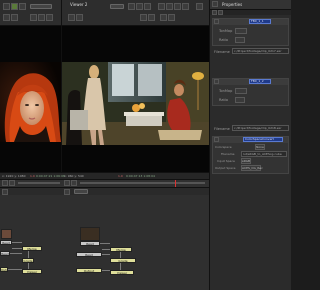  What do you see at coordinates (260, 51) in the screenshot?
I see `filename-field-1: c:/Project/footage/clip_0217.exr` at bounding box center [260, 51].